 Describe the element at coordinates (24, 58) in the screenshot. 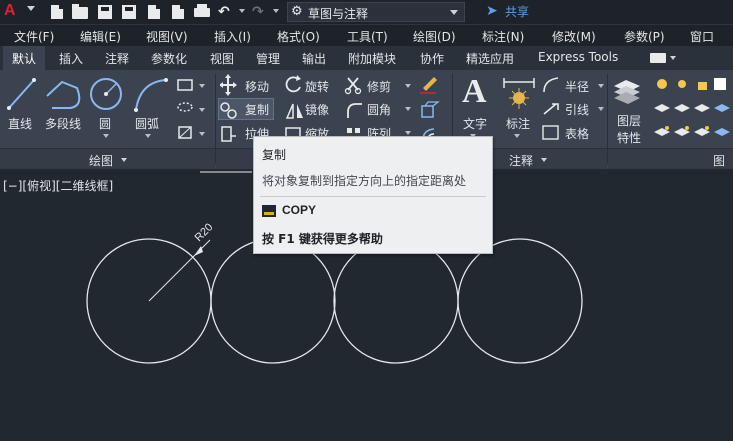

I see `tab-default: 默认` at that location.